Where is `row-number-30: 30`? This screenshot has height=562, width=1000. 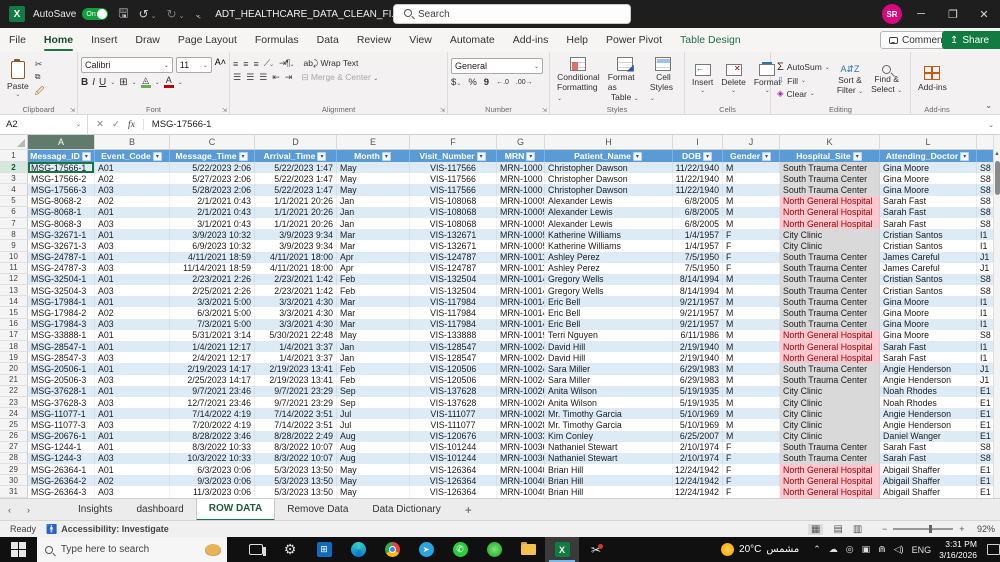 row-number-30: 30 is located at coordinates (14, 481).